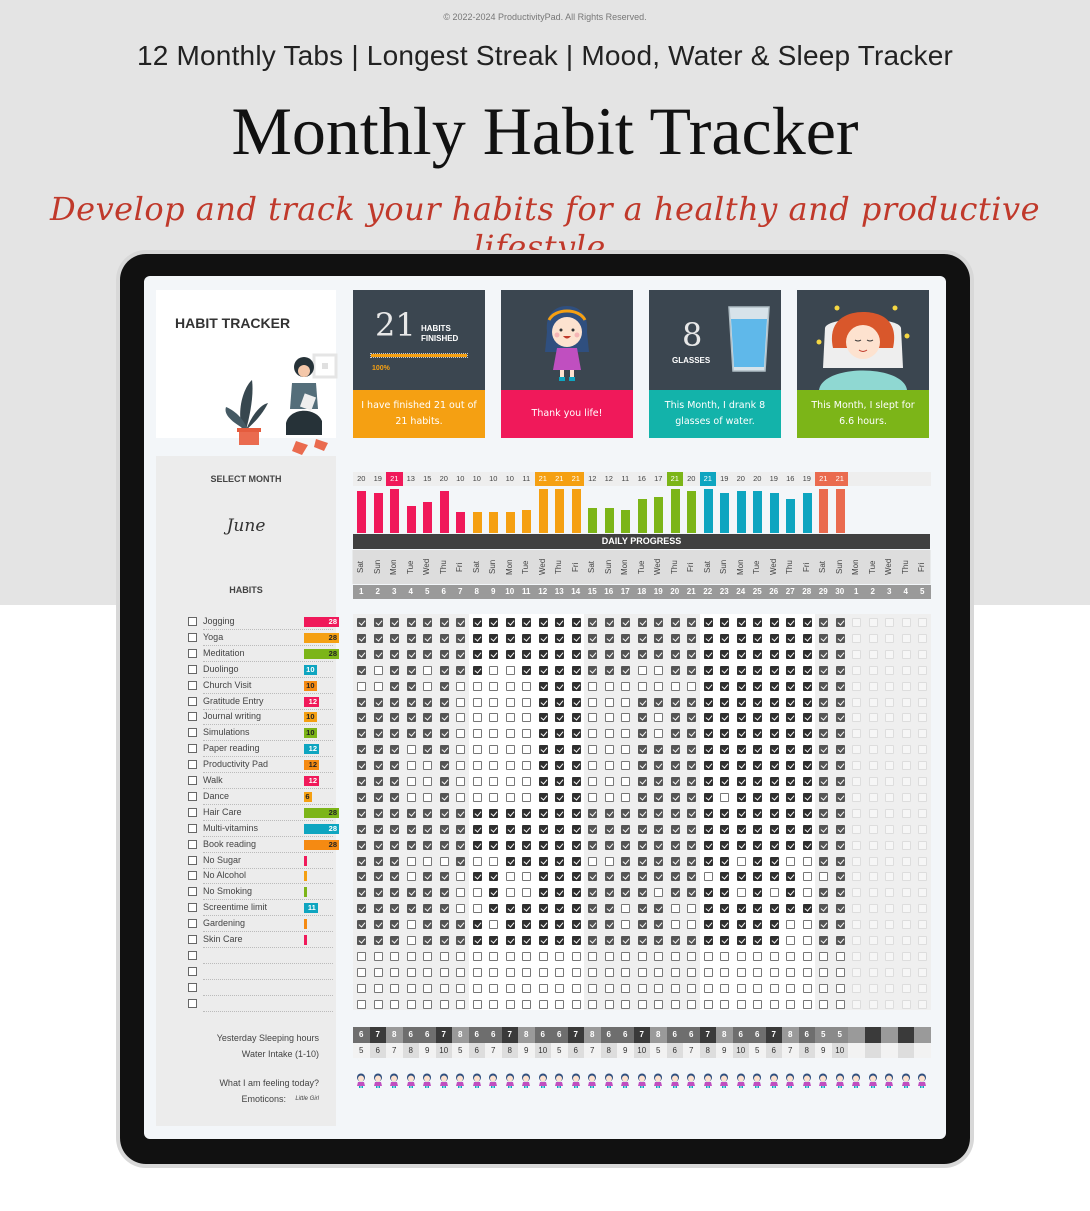  Describe the element at coordinates (233, 701) in the screenshot. I see `habit-name: Gratitude Entry` at that location.